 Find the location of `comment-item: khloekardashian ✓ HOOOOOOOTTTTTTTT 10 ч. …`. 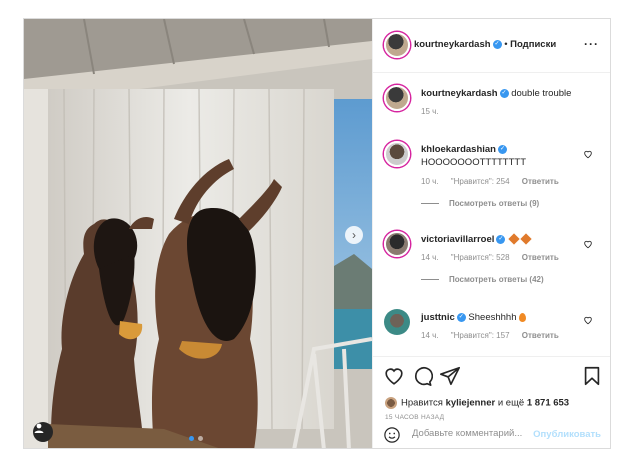

comment-item: khloekardashian ✓ HOOOOOOOTTTTTTTT 10 ч. … is located at coordinates (491, 181).